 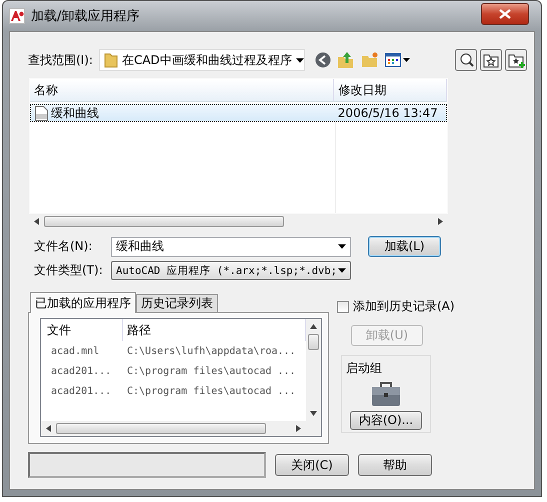 I want to click on look-in-label: 查找范围(I):, so click(x=60, y=60).